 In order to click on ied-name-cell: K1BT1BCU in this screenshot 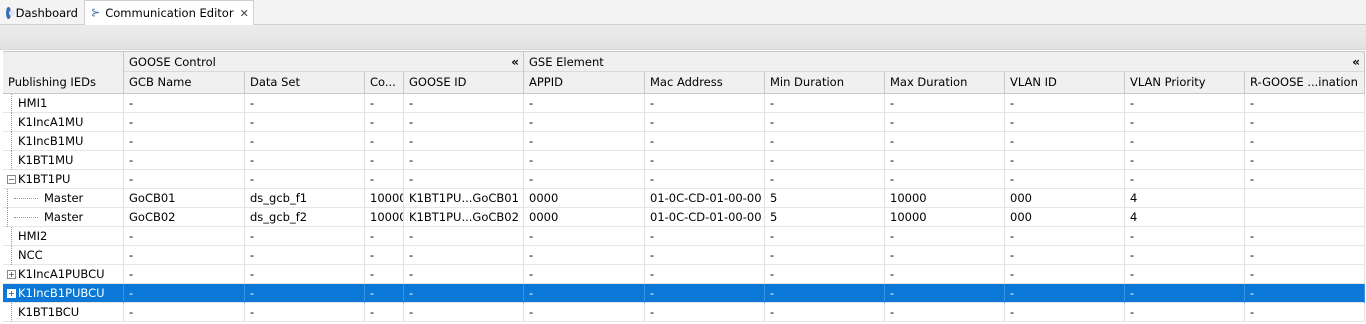, I will do `click(63, 312)`.